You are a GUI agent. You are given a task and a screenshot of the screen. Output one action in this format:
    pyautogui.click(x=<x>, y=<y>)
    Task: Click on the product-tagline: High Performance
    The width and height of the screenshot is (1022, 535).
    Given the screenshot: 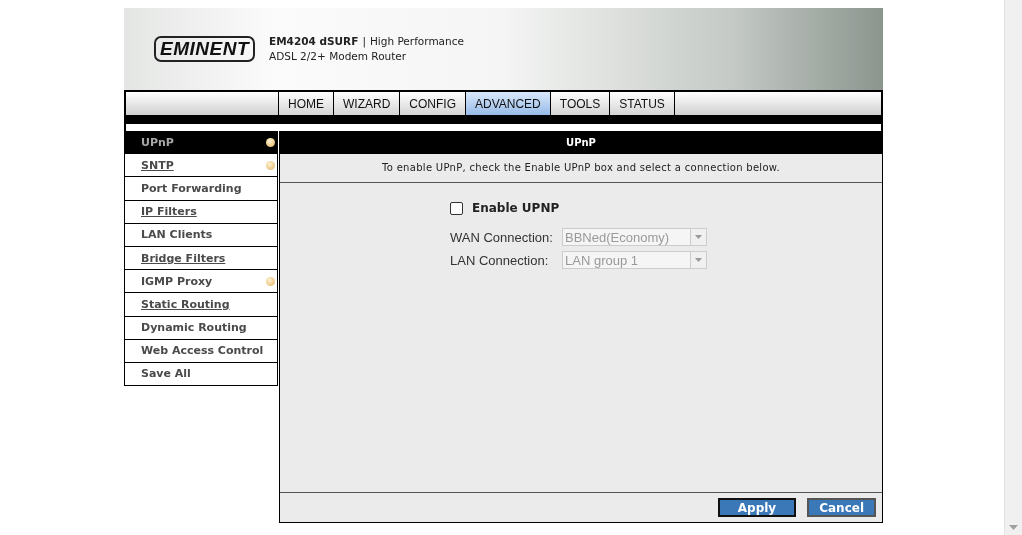 What is the action you would take?
    pyautogui.click(x=416, y=41)
    